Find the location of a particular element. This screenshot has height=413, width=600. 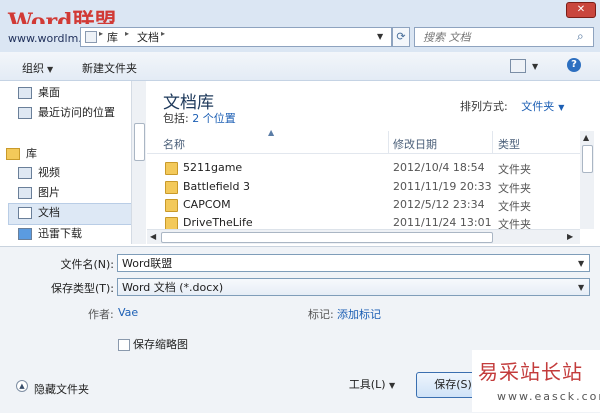

nav-item-videos: 视频 is located at coordinates (39, 173).